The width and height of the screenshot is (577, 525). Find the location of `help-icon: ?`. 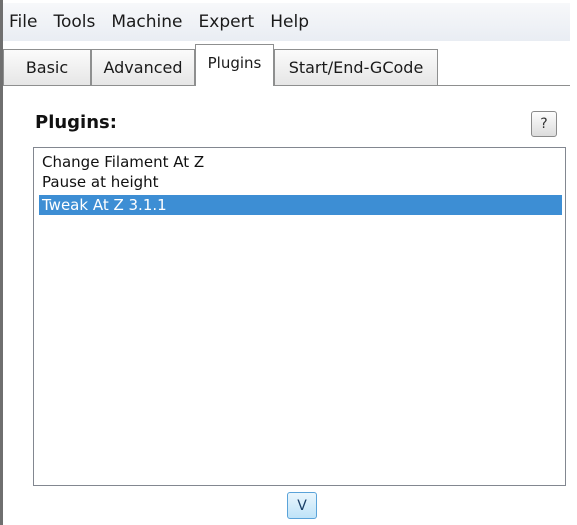

help-icon: ? is located at coordinates (544, 124).